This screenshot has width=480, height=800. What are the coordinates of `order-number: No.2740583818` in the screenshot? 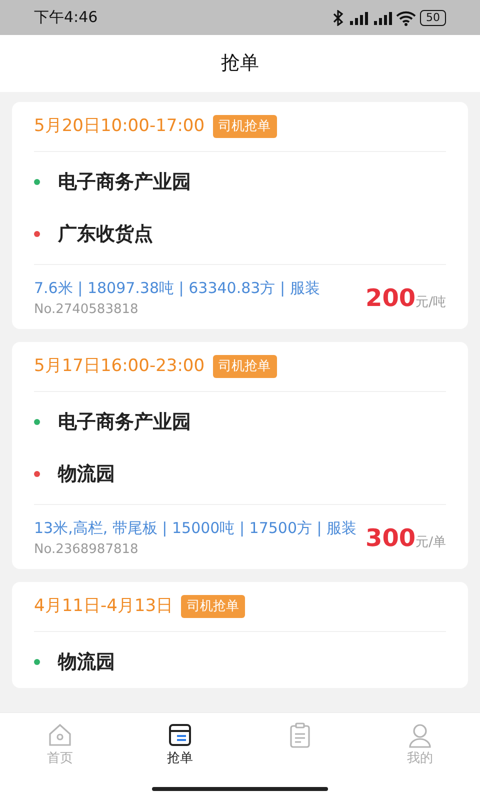 It's located at (87, 309).